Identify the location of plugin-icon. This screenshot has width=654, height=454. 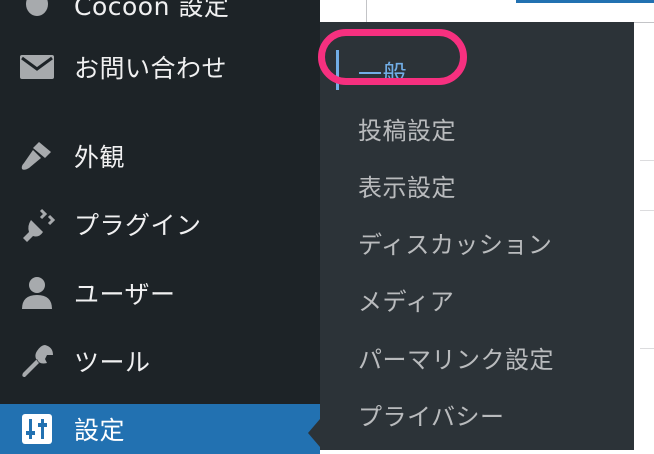
(37, 224).